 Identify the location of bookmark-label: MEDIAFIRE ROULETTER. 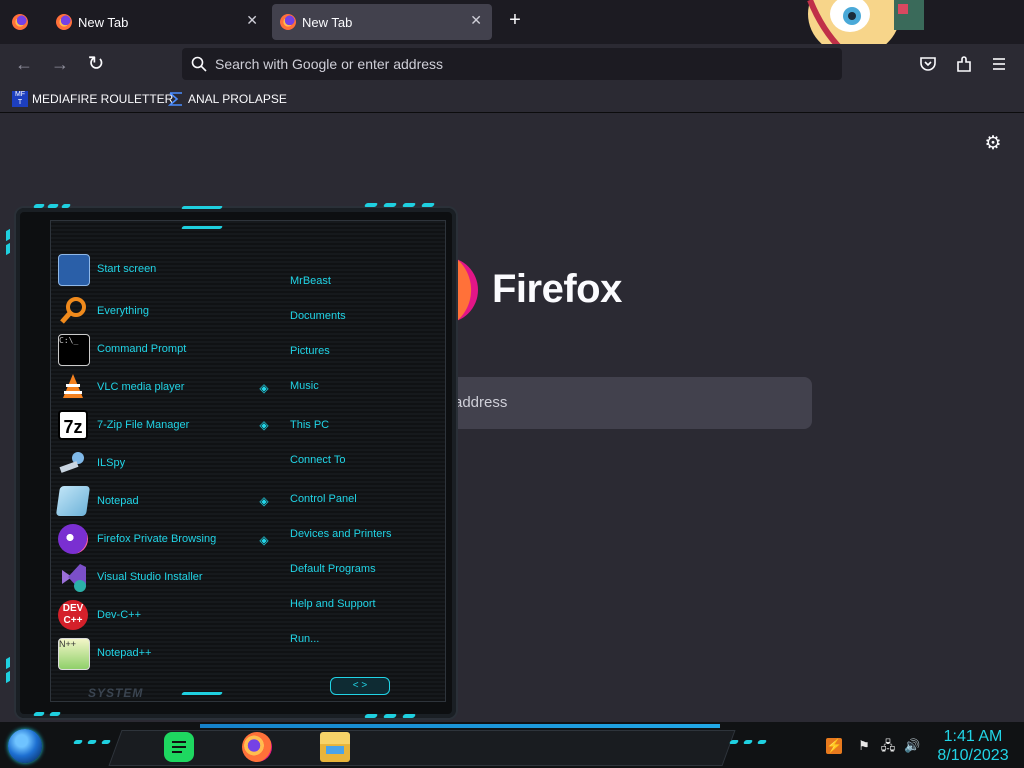
(103, 99).